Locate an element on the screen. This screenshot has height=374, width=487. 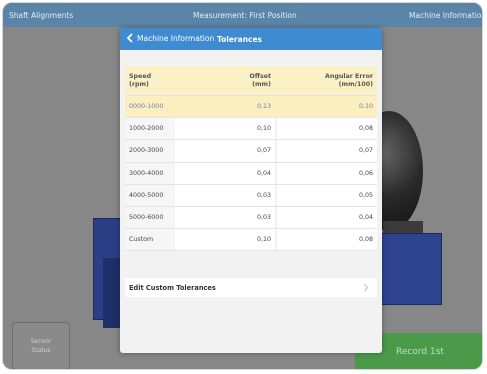
popover-header: Machine Information Tolerances is located at coordinates (251, 39).